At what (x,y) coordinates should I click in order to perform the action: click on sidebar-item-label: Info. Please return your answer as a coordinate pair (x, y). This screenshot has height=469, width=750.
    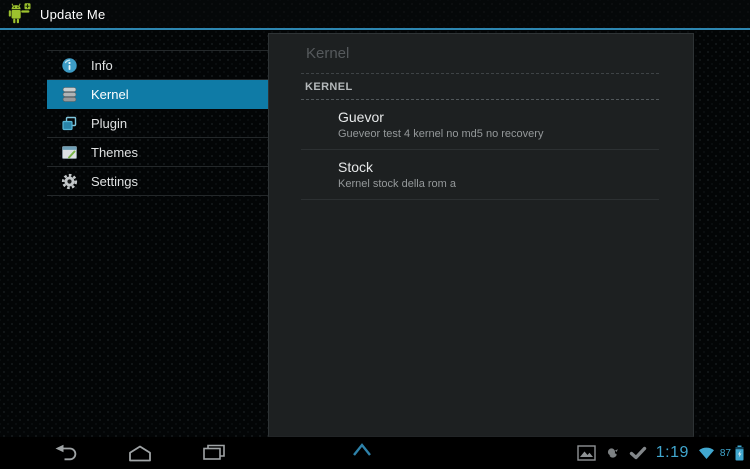
    Looking at the image, I should click on (102, 65).